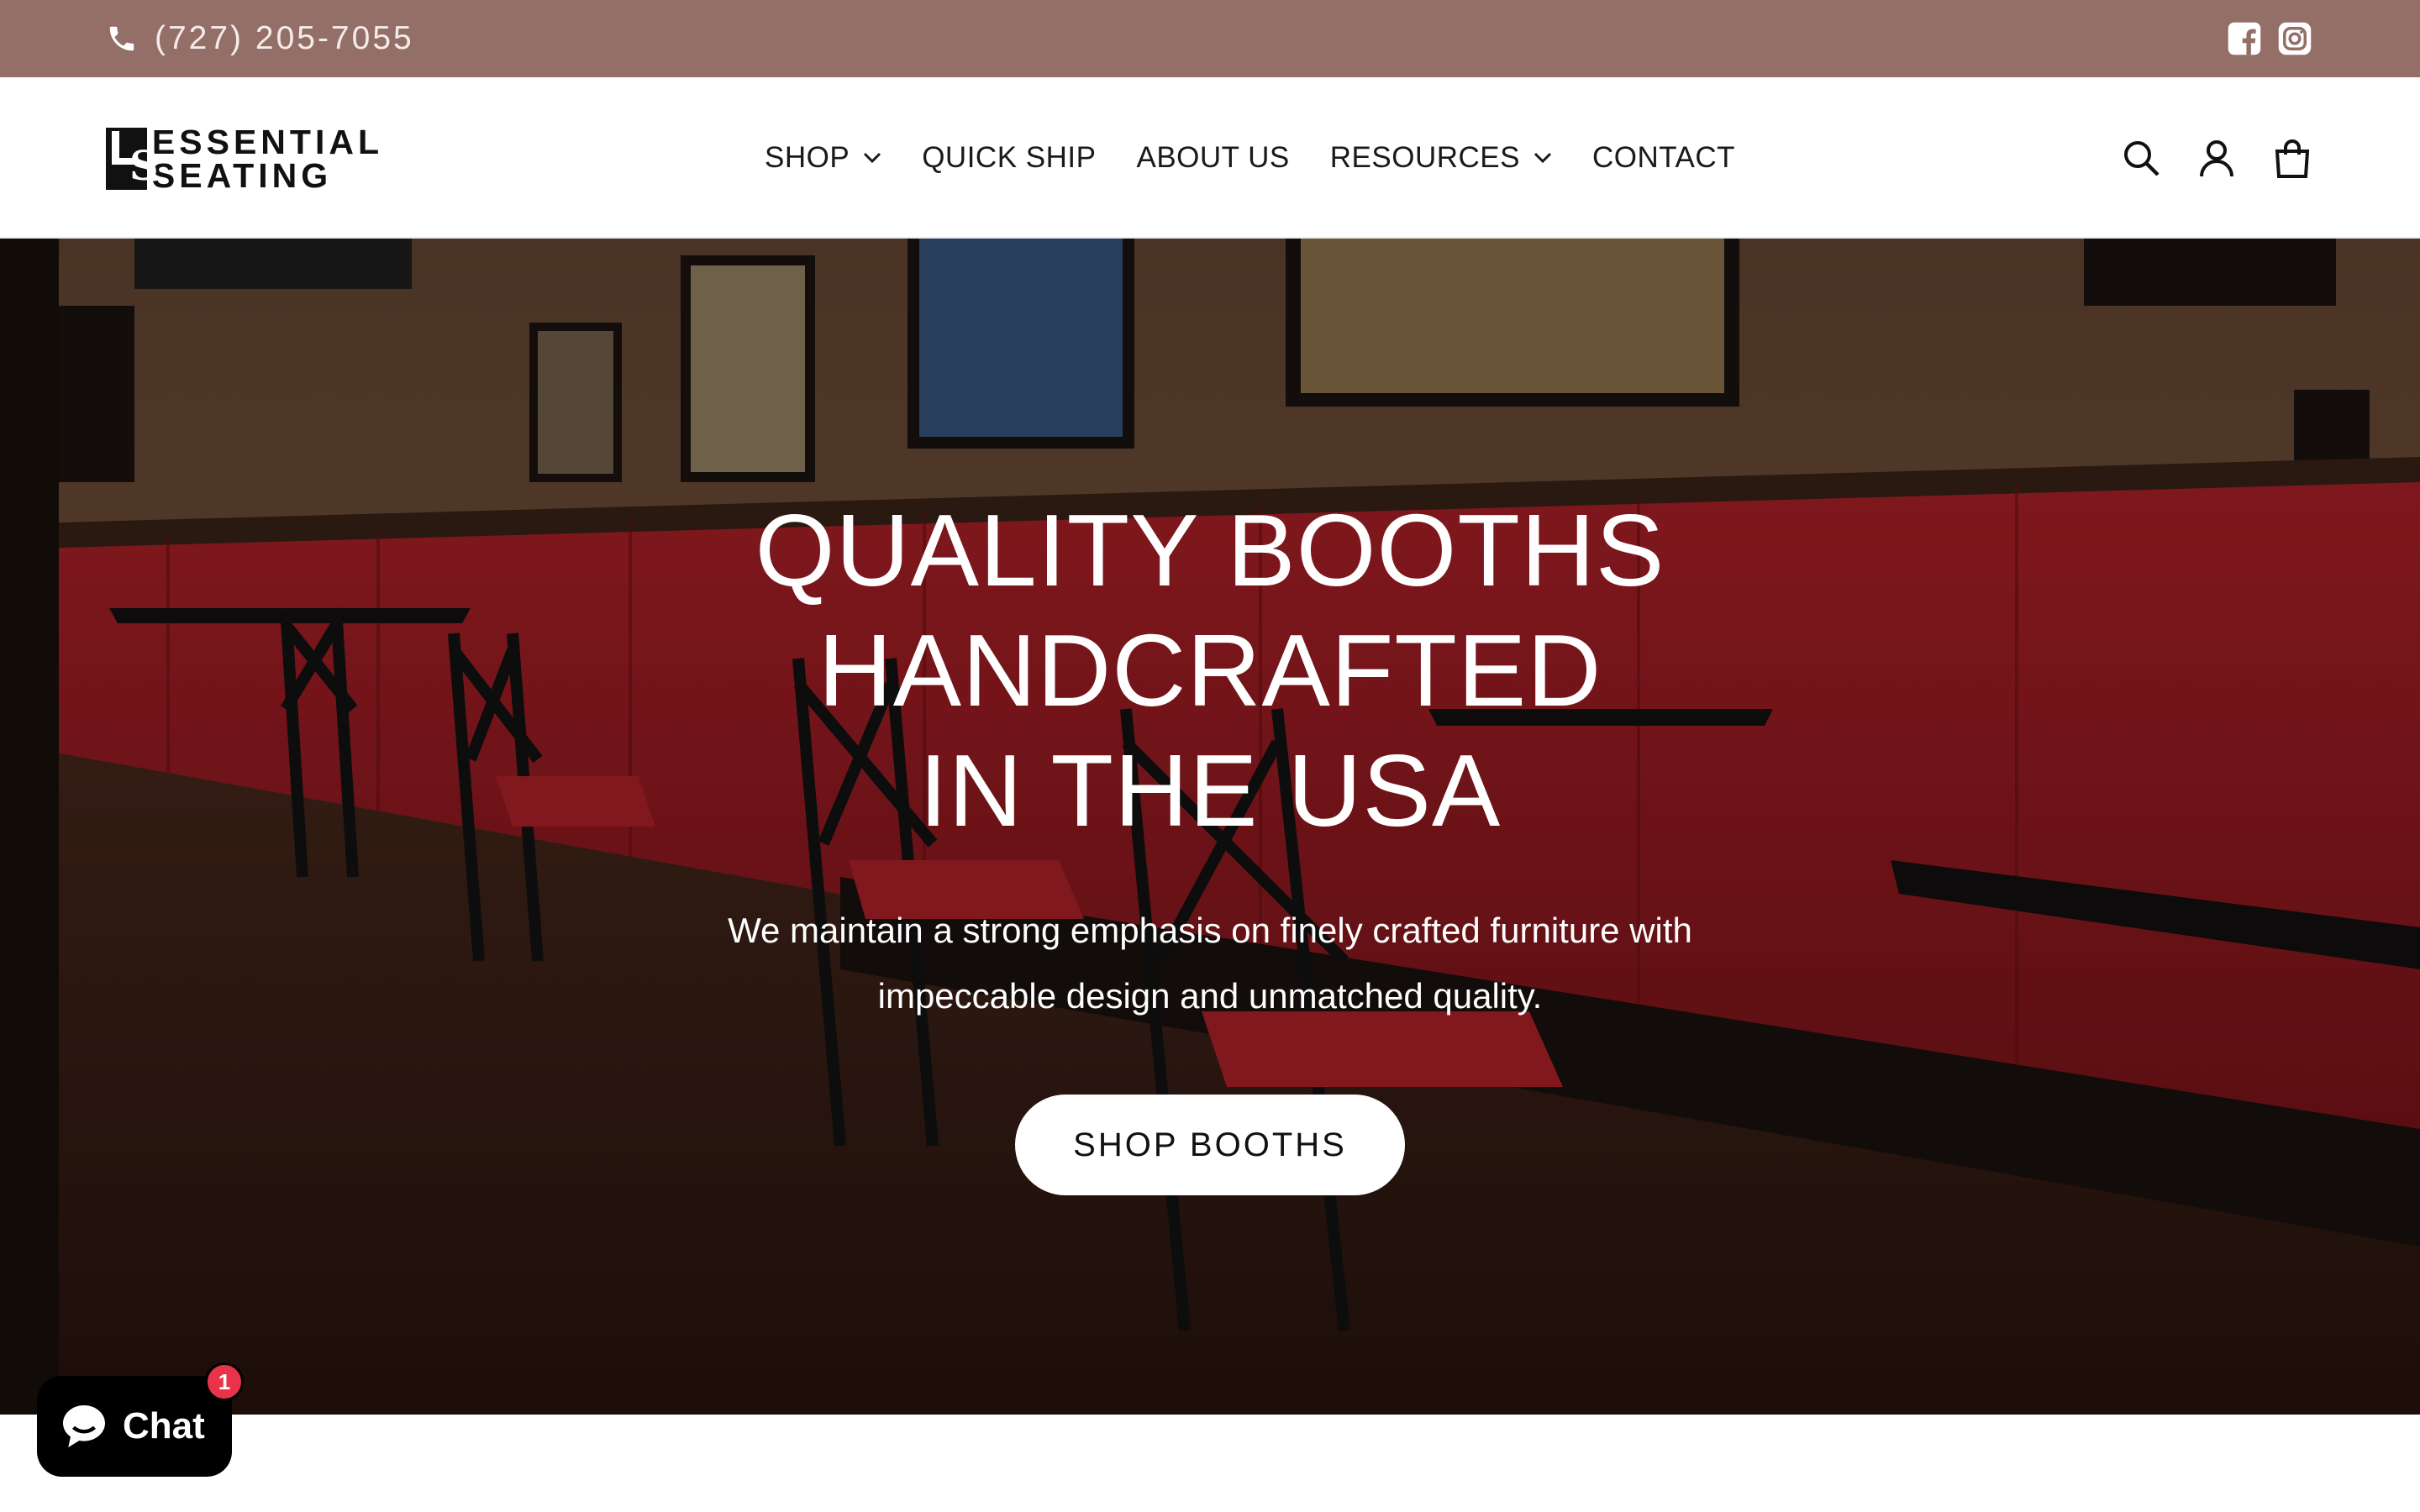  I want to click on nav-about-us: ABOUT US, so click(1212, 158).